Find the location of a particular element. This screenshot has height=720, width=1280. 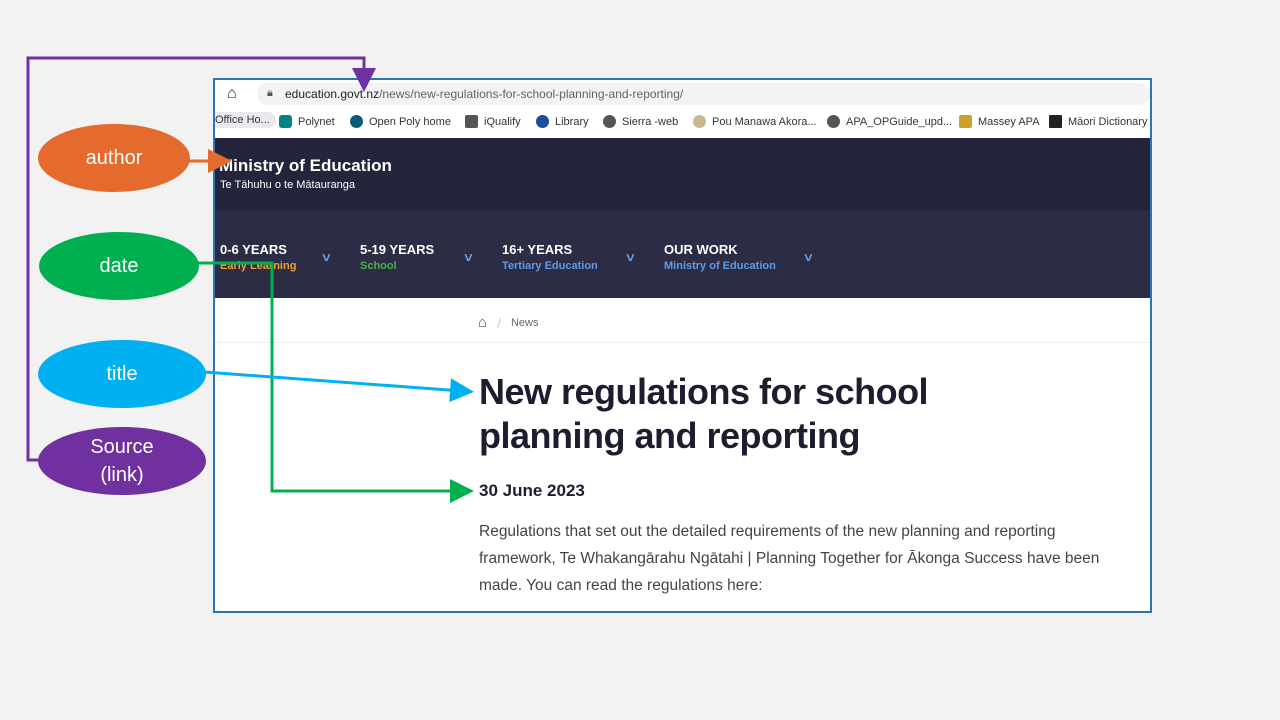

bookmark-iqualify: iQualify is located at coordinates (493, 121).